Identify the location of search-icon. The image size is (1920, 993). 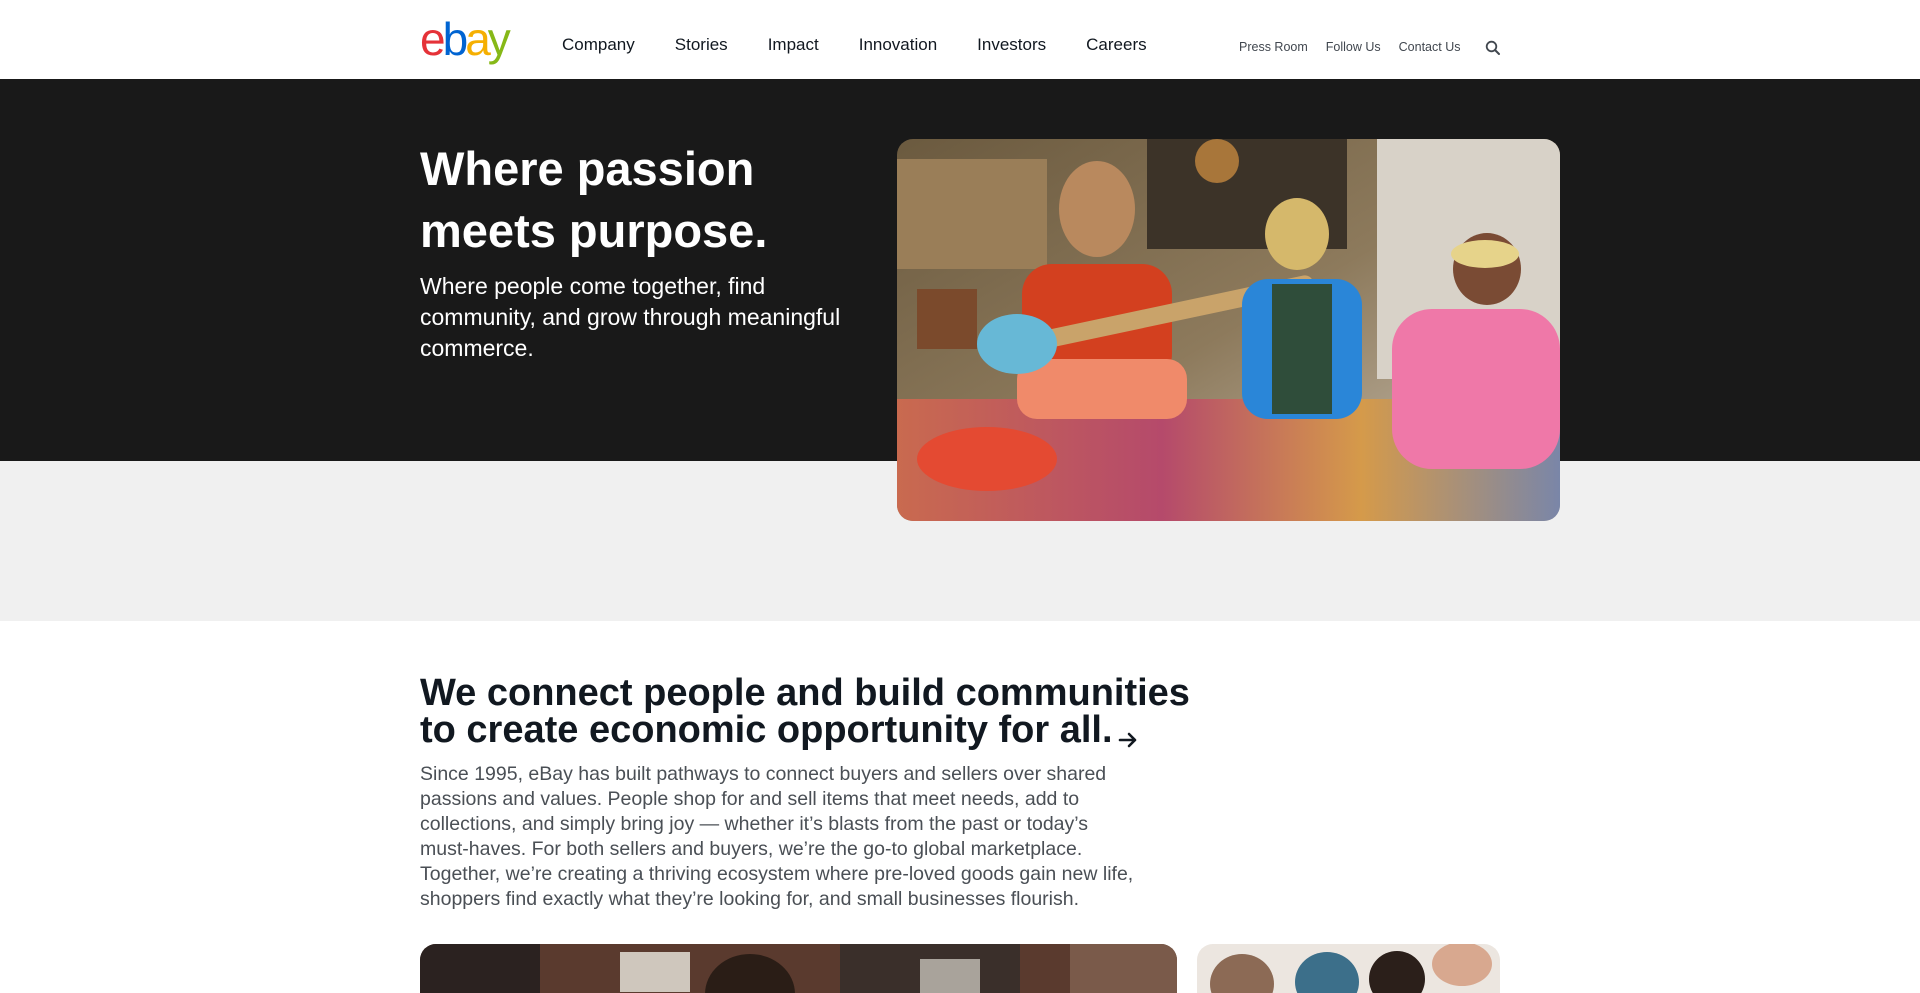
(1493, 48).